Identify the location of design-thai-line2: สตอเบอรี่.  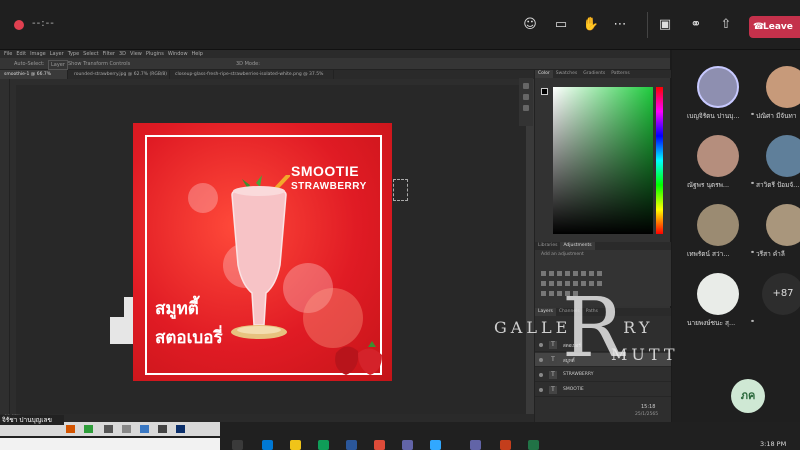
(189, 338).